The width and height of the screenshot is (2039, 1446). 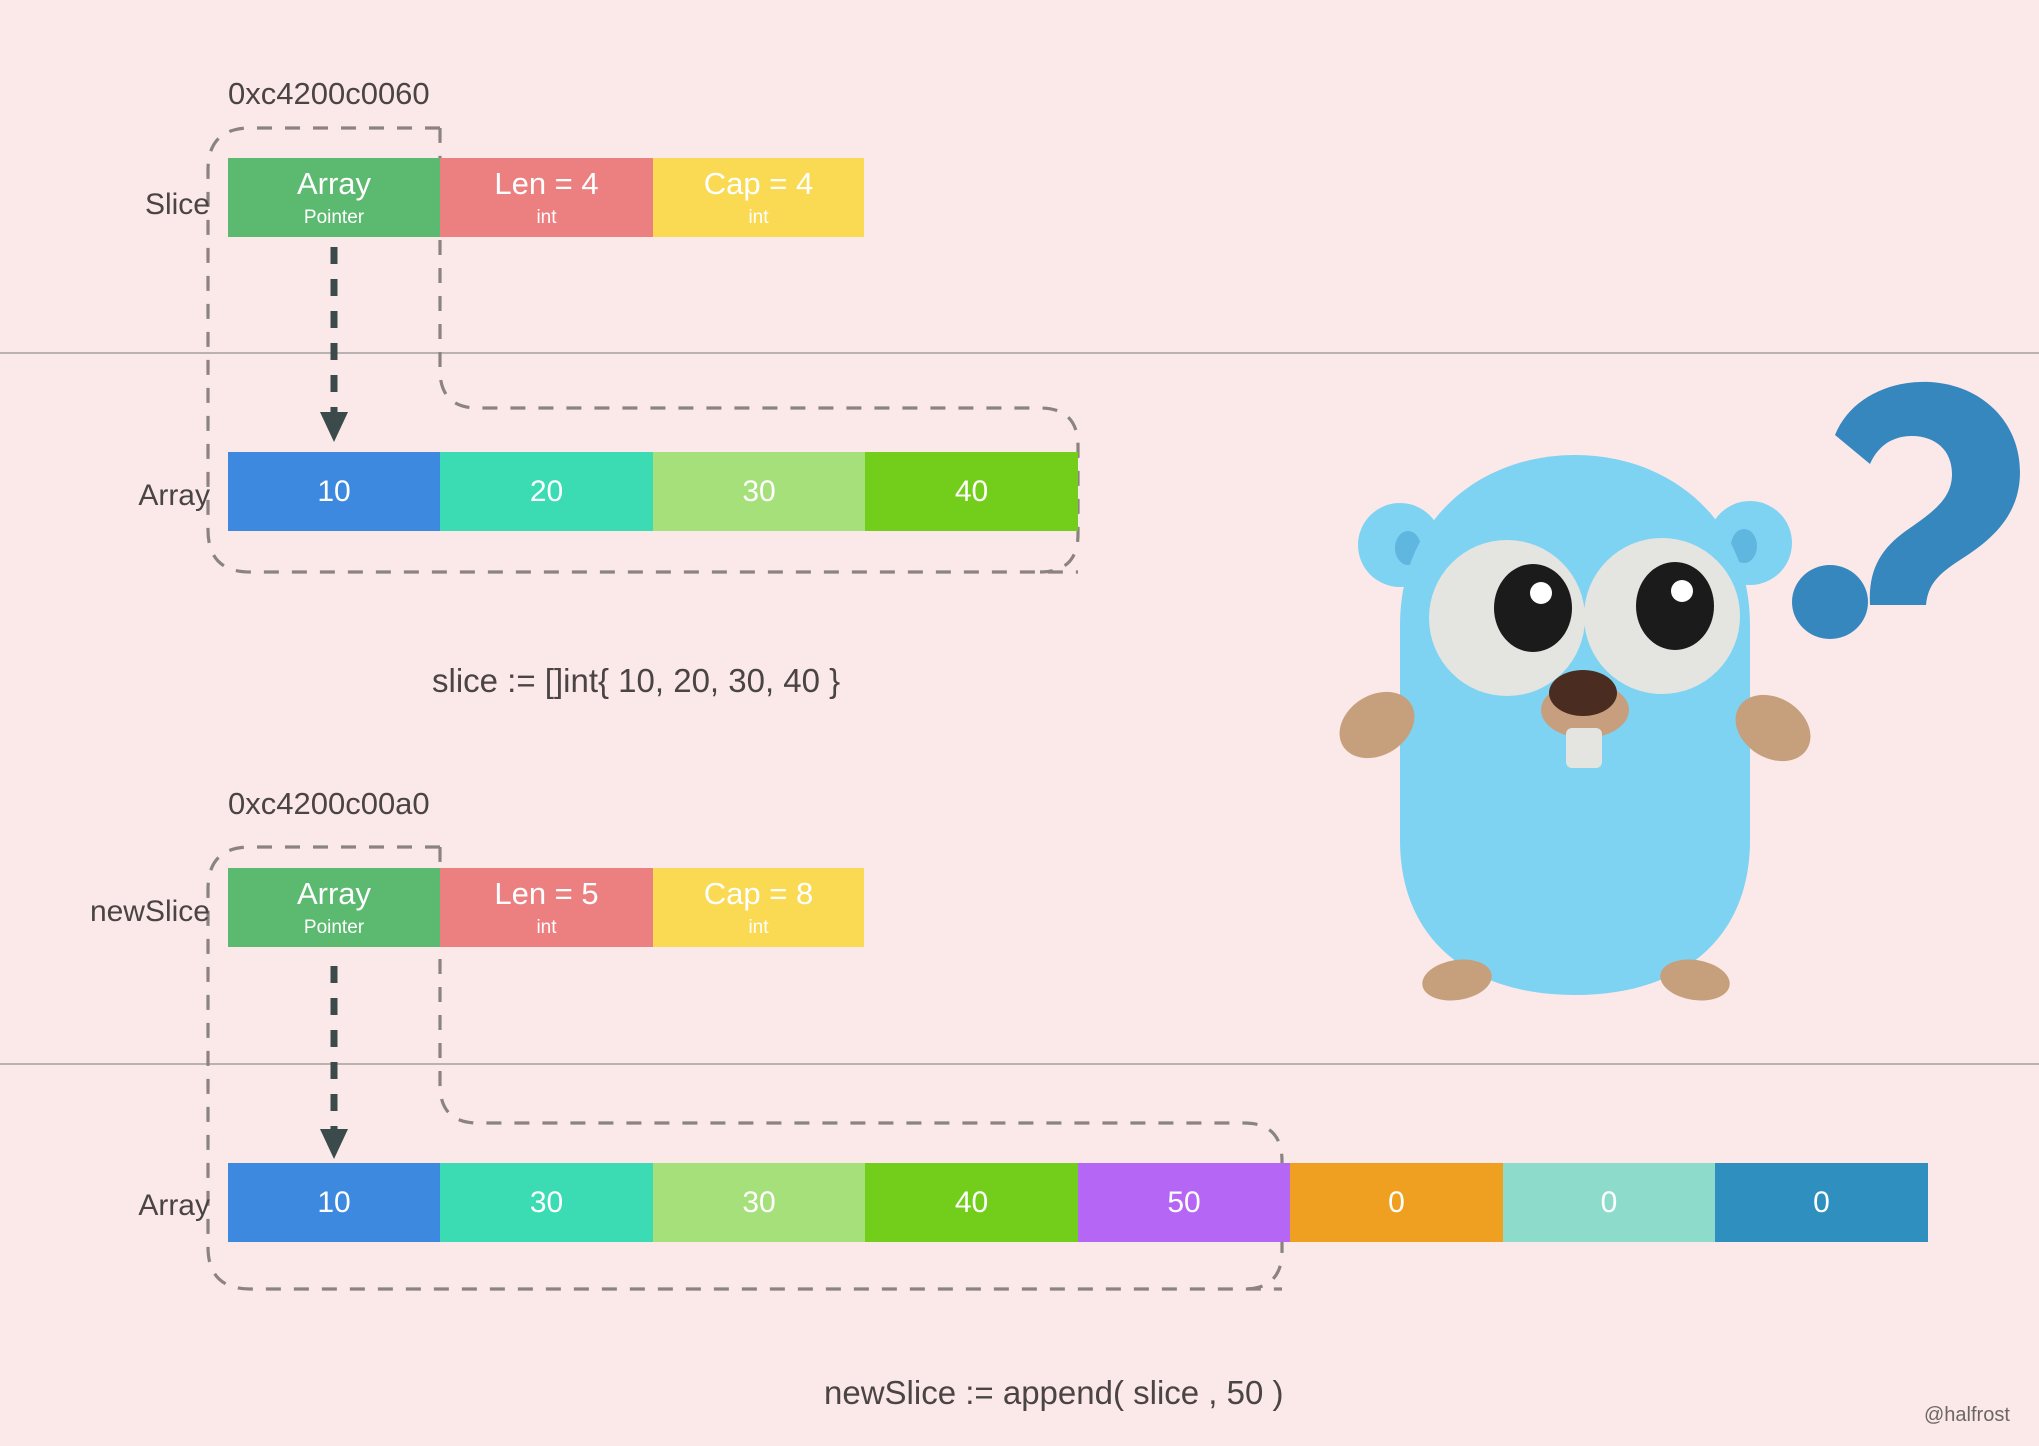 I want to click on watermark-label: @halfrost, so click(x=1967, y=1415).